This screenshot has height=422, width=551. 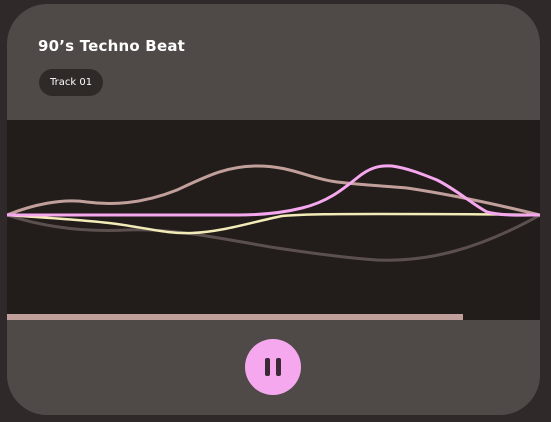 I want to click on track-badge: Track 01, so click(x=71, y=82).